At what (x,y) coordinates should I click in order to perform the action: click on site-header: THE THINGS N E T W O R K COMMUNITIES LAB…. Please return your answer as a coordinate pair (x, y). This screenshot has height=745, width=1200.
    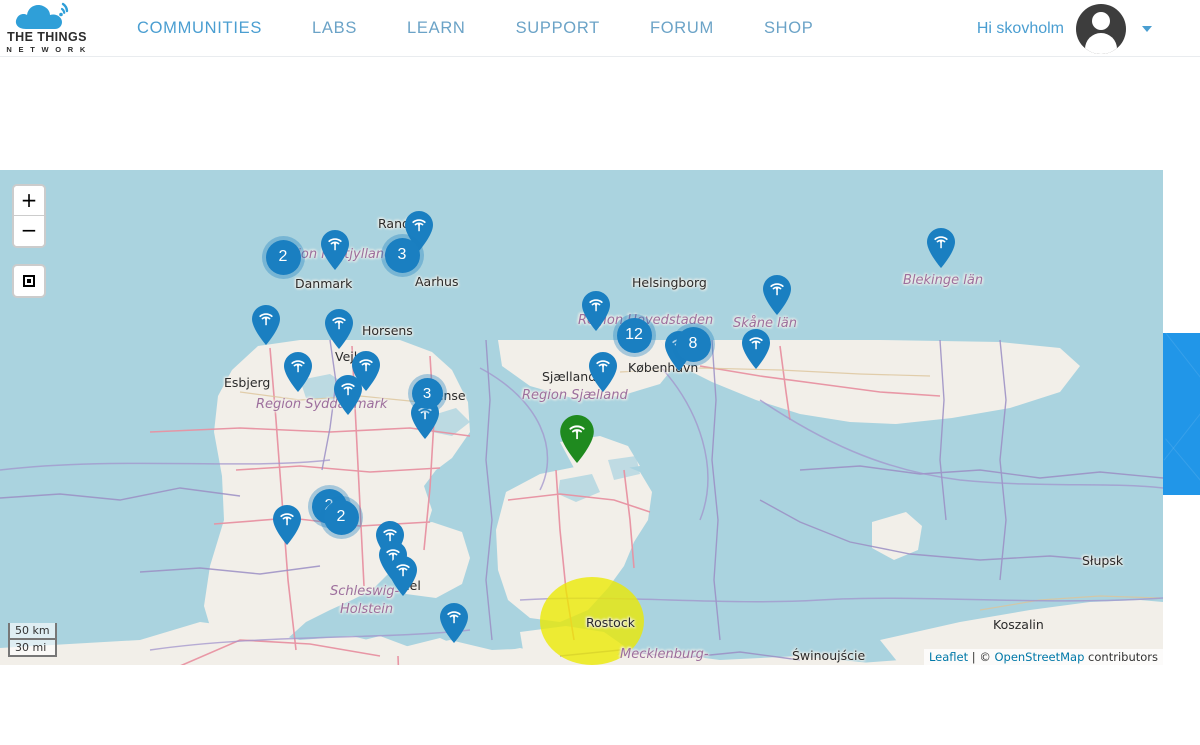
    Looking at the image, I should click on (600, 28).